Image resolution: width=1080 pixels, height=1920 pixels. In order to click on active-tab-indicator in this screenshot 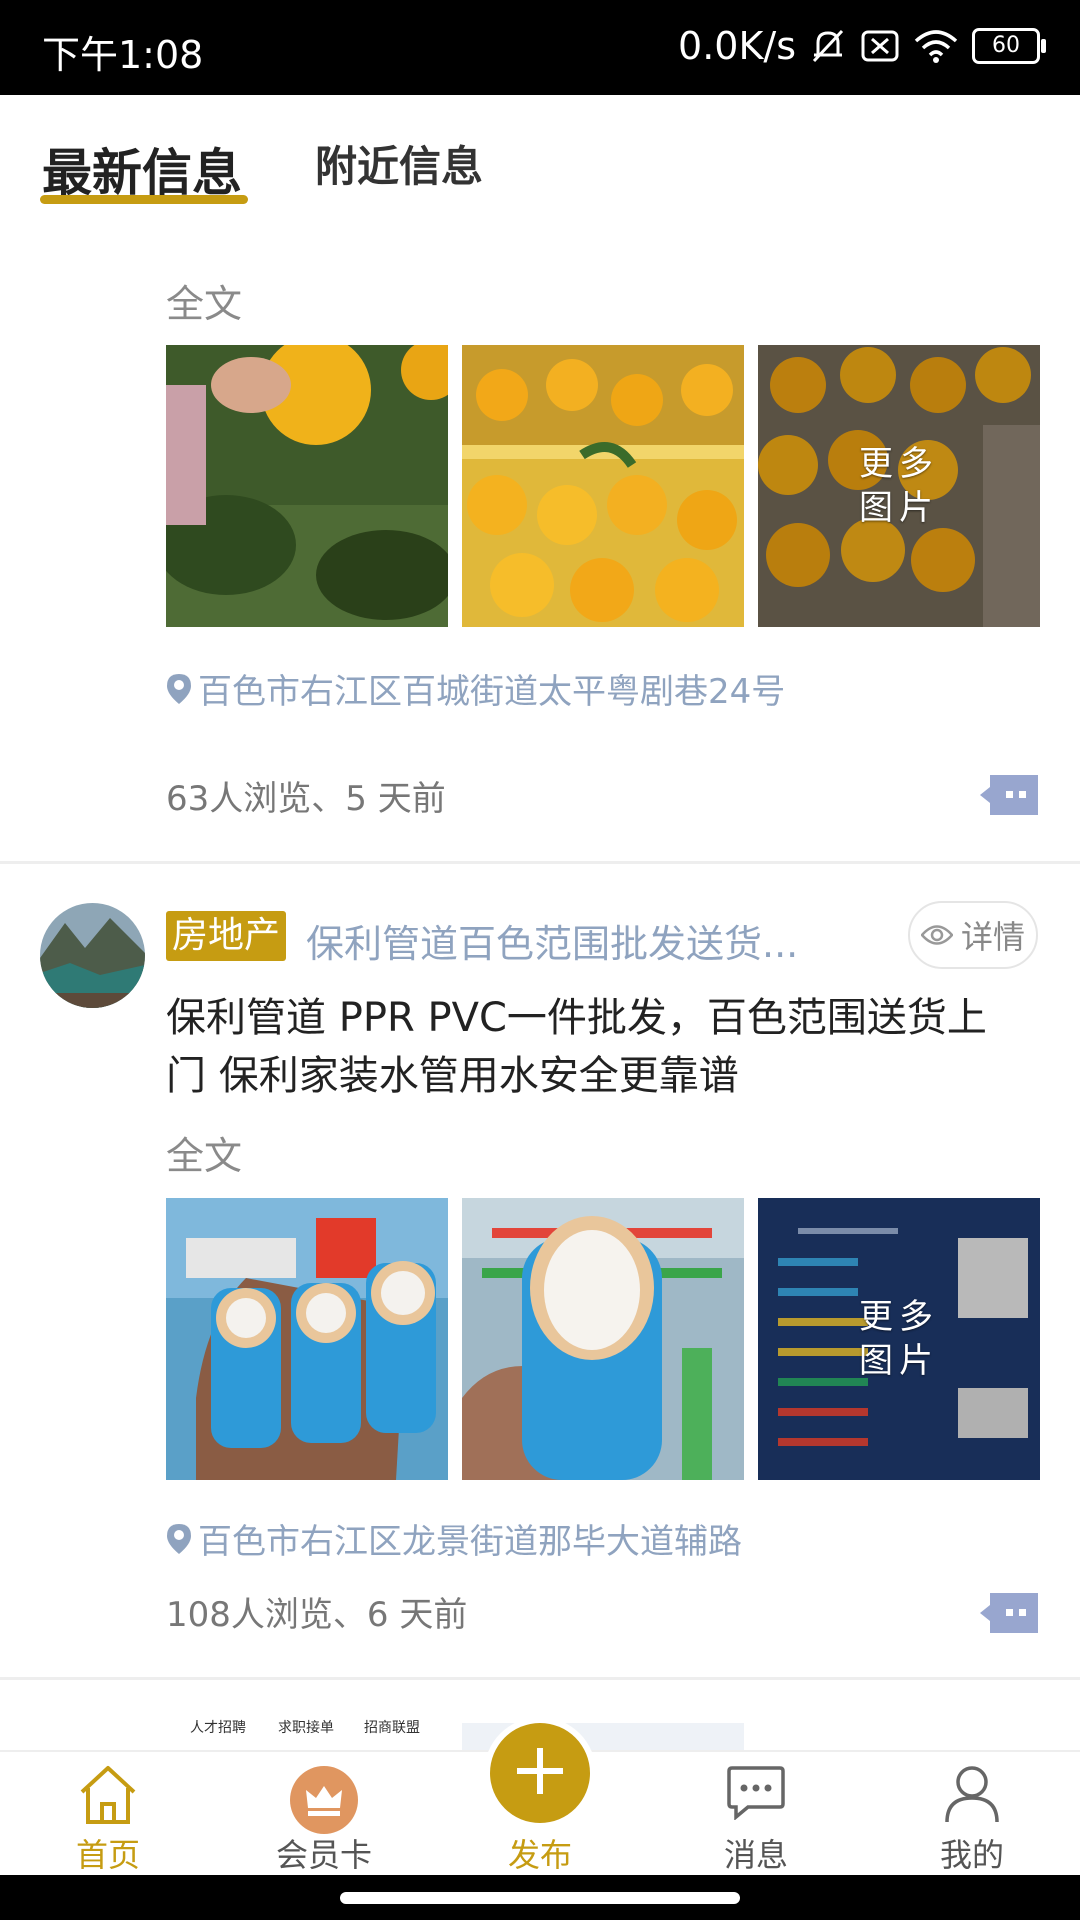, I will do `click(144, 199)`.